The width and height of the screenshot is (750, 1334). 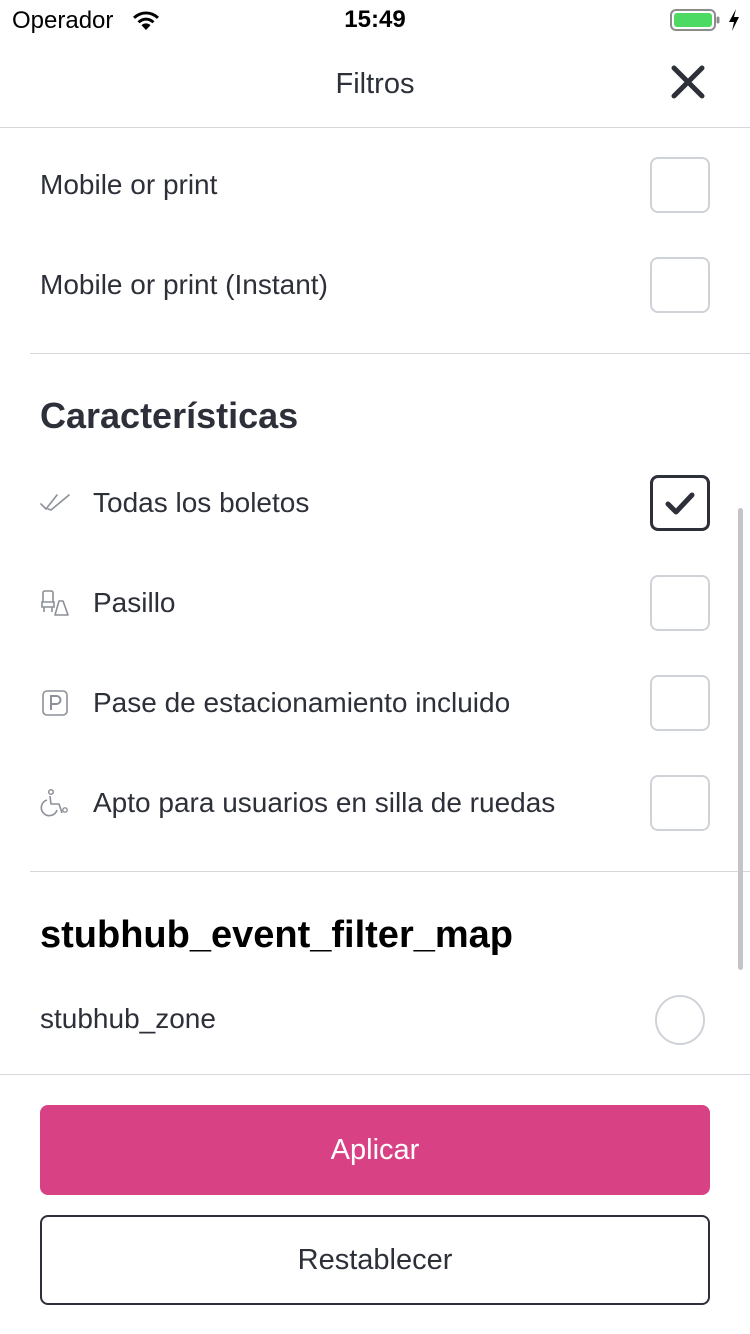 I want to click on reset-button: Restablecer, so click(x=375, y=1260).